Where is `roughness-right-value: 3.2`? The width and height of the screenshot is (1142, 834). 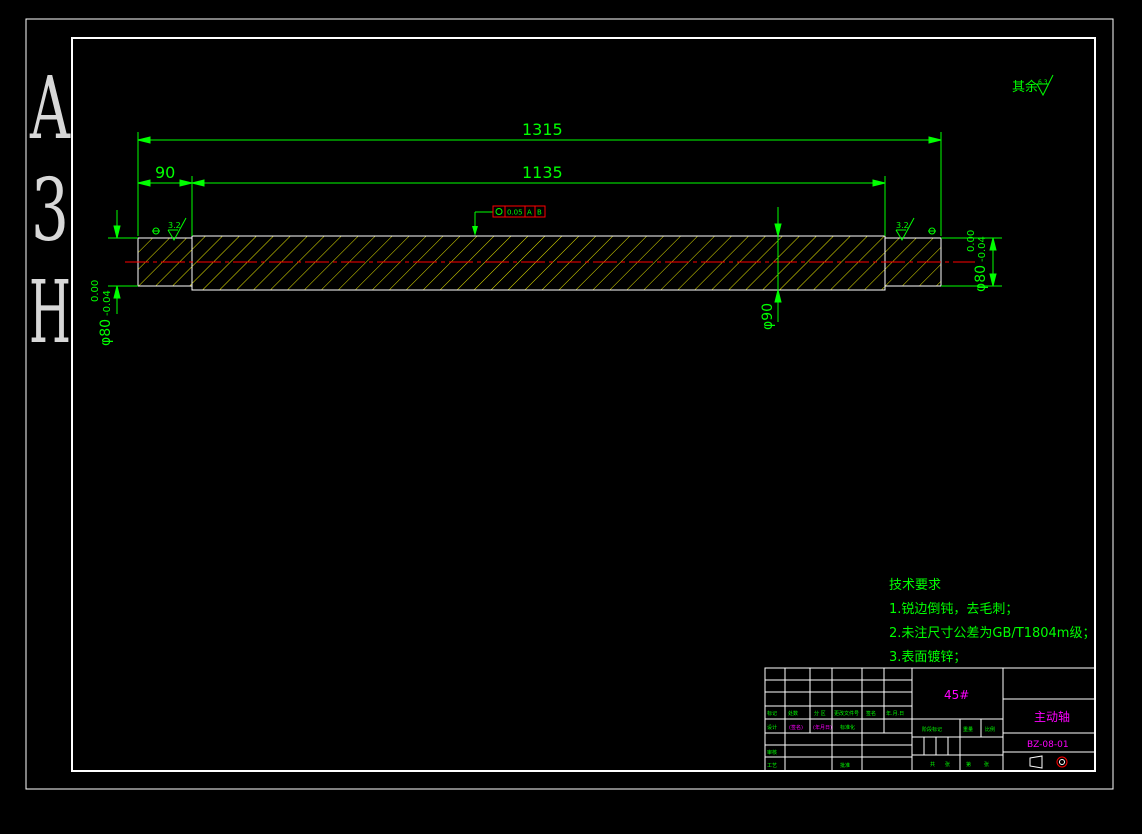
roughness-right-value: 3.2 is located at coordinates (902, 225).